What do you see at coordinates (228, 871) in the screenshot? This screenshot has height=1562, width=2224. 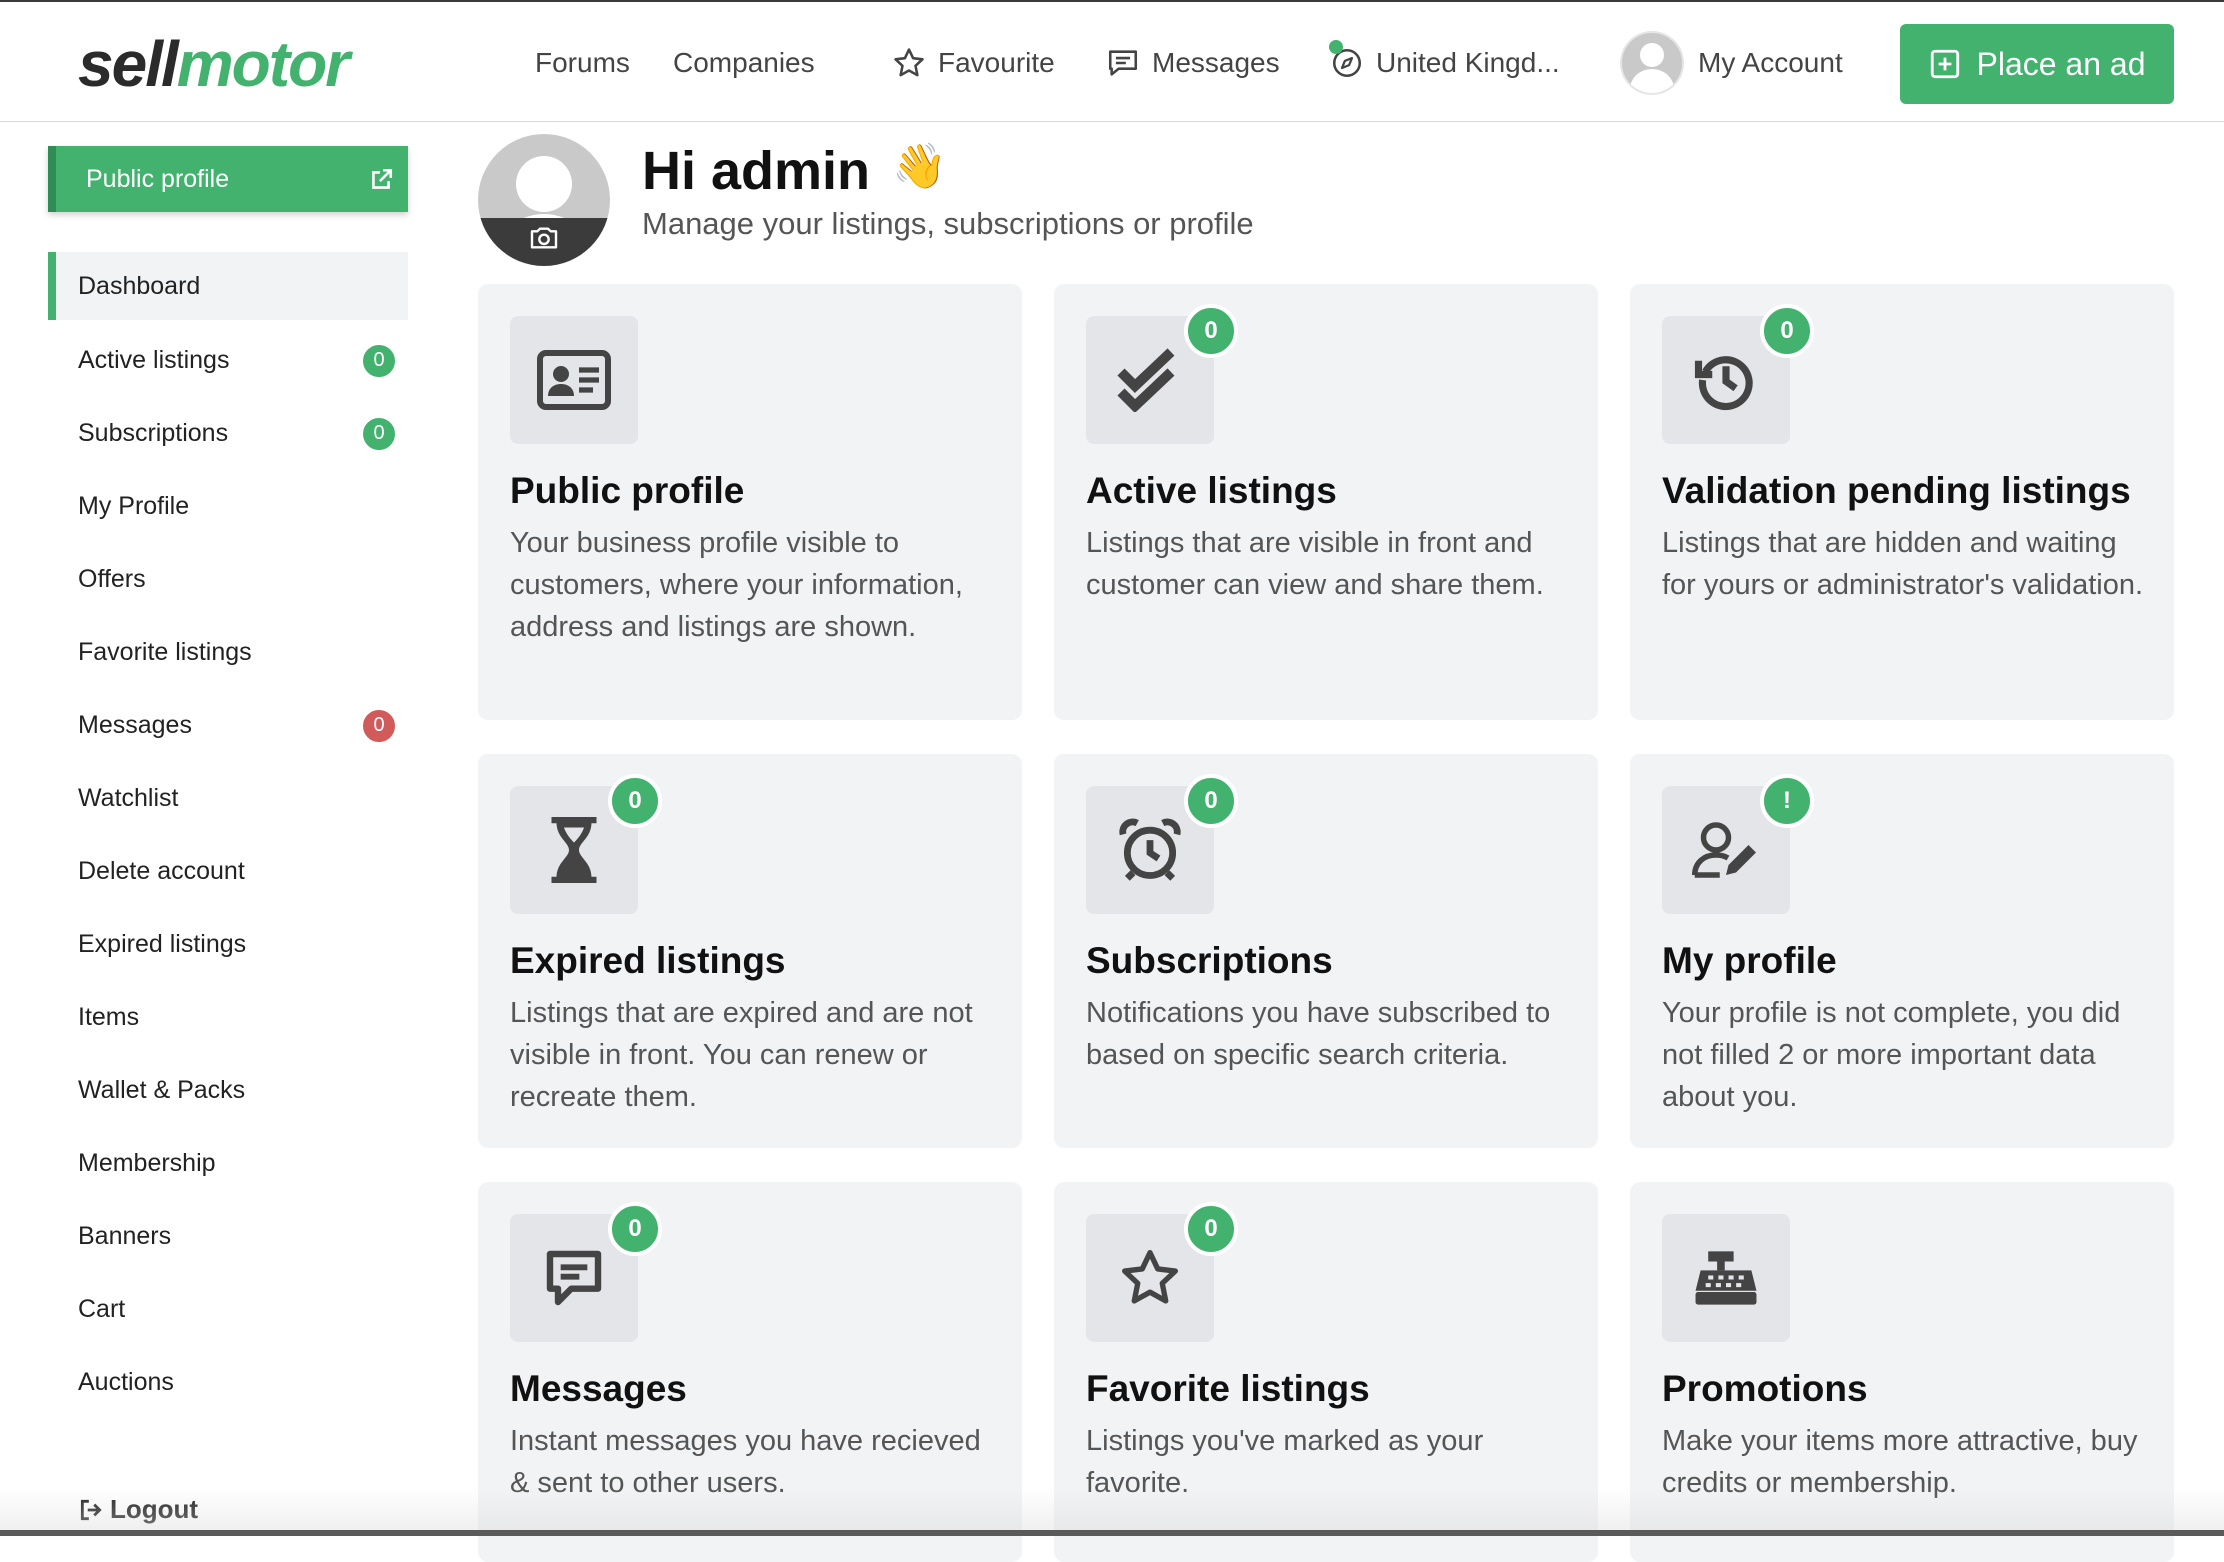 I see `sidebar-item-delete-account: Delete account` at bounding box center [228, 871].